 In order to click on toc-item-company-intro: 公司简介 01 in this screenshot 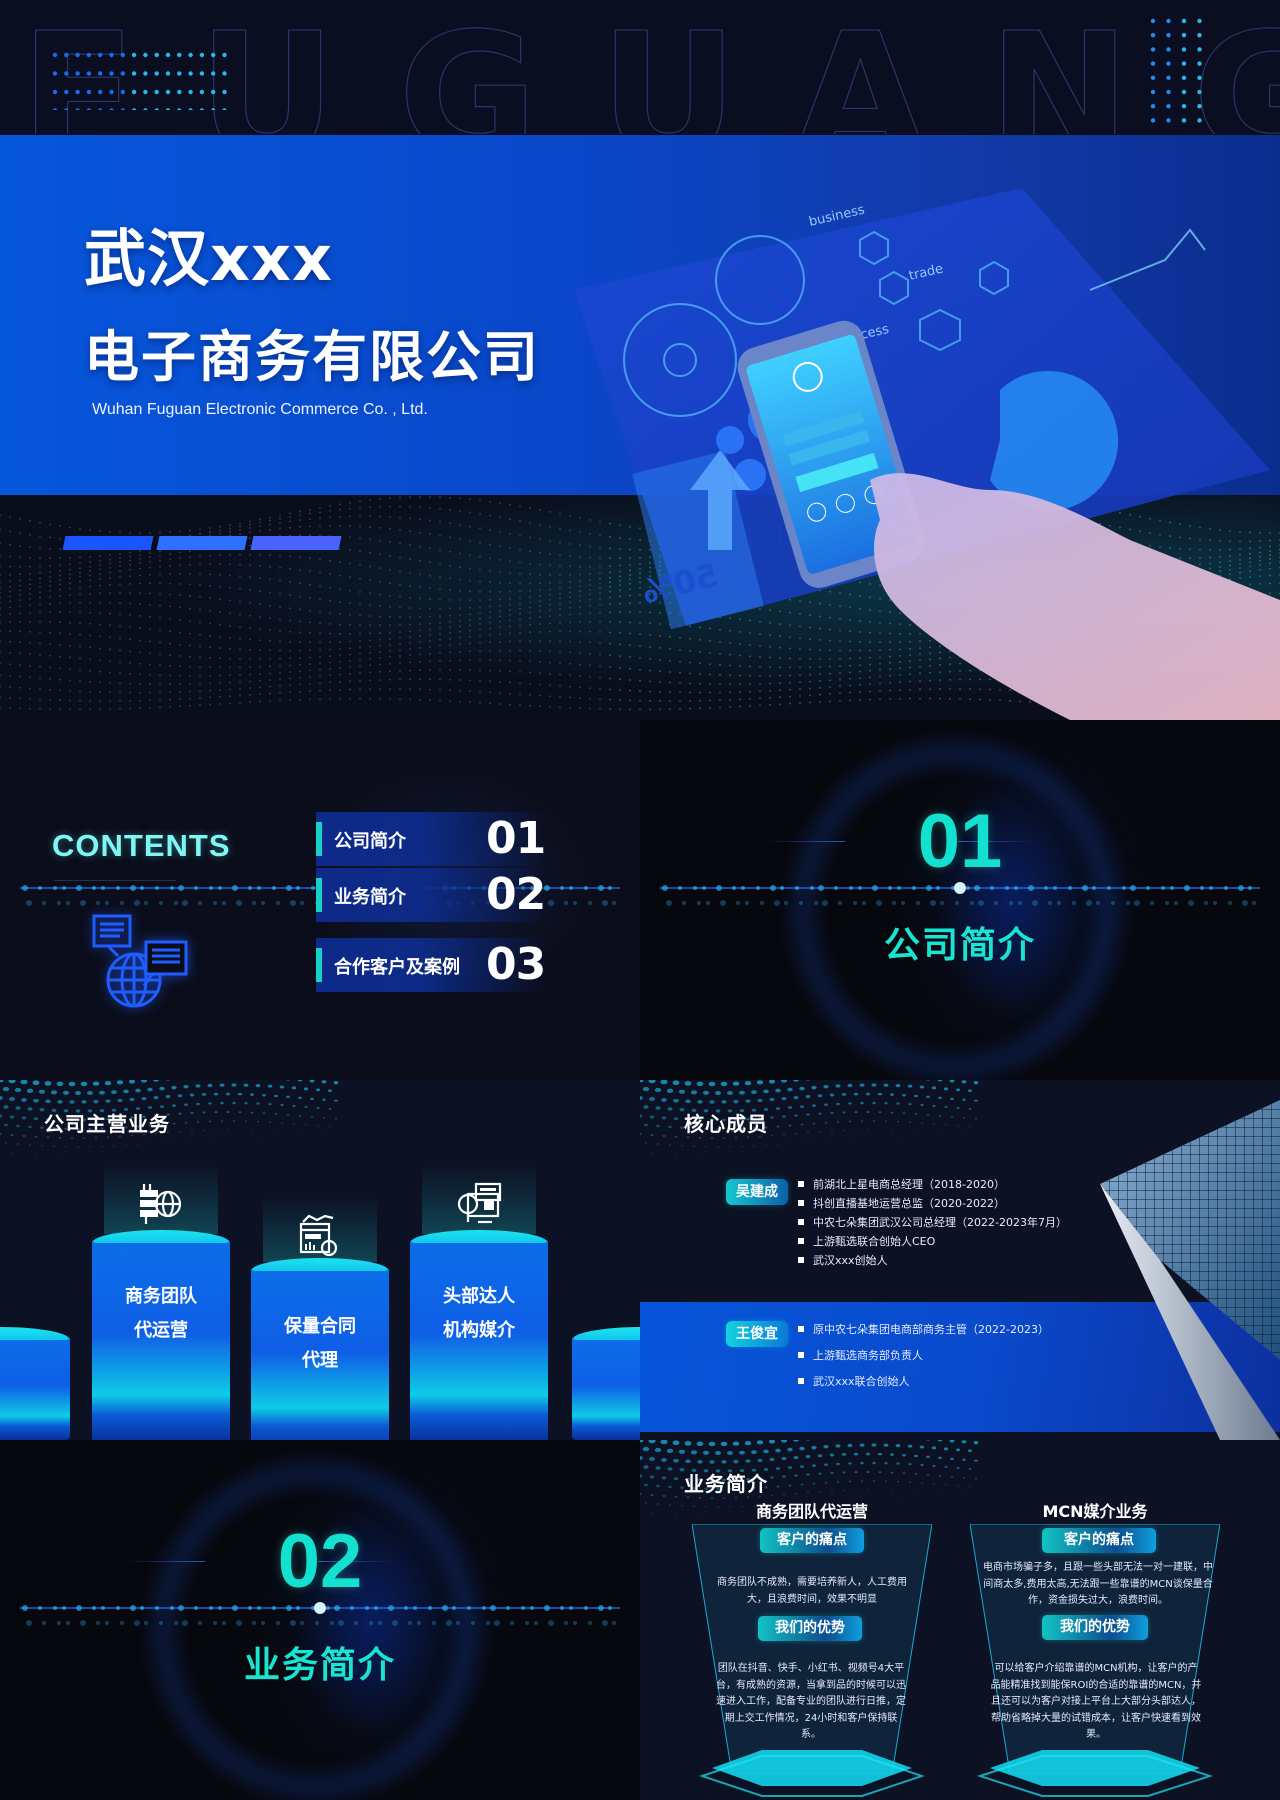, I will do `click(431, 839)`.